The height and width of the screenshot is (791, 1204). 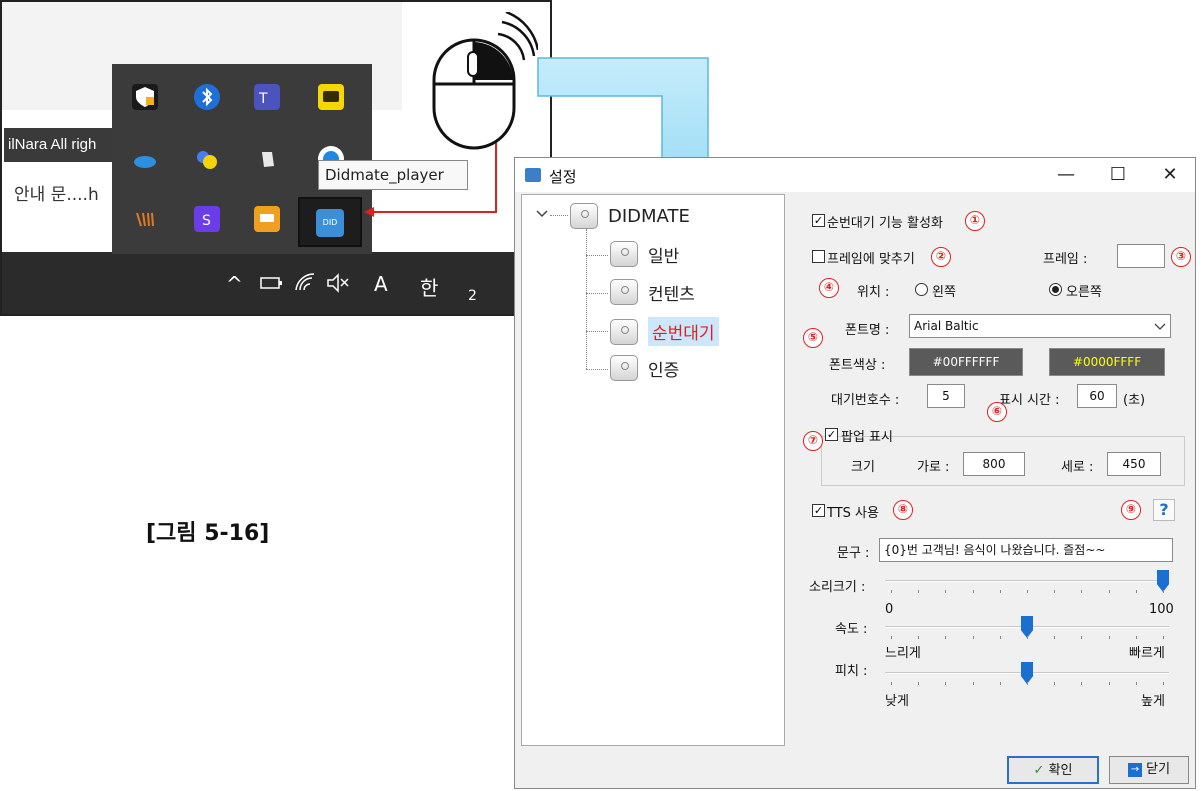 I want to click on fit-frame-label: 프레임에 맞추기, so click(x=871, y=259).